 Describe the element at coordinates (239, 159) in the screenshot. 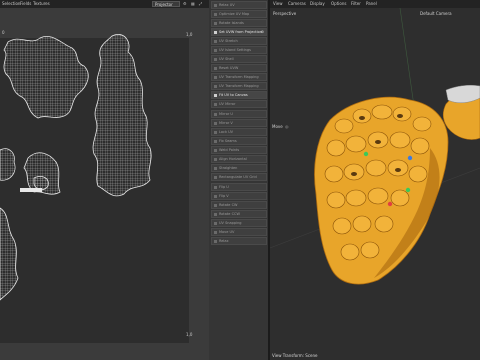

I see `tool-button-18: Align Horizontal` at that location.